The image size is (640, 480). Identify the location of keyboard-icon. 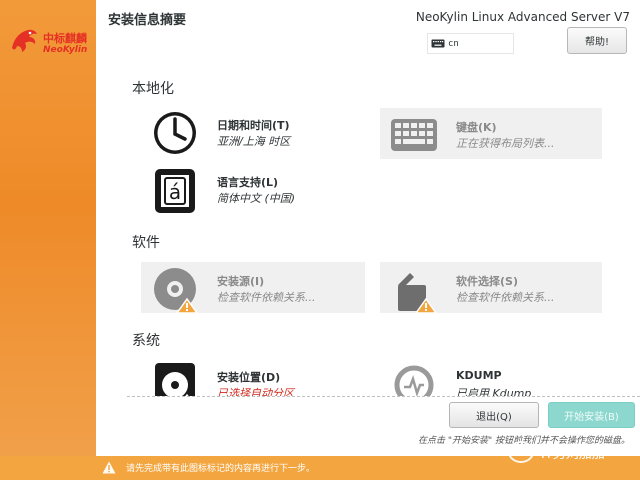
(414, 135).